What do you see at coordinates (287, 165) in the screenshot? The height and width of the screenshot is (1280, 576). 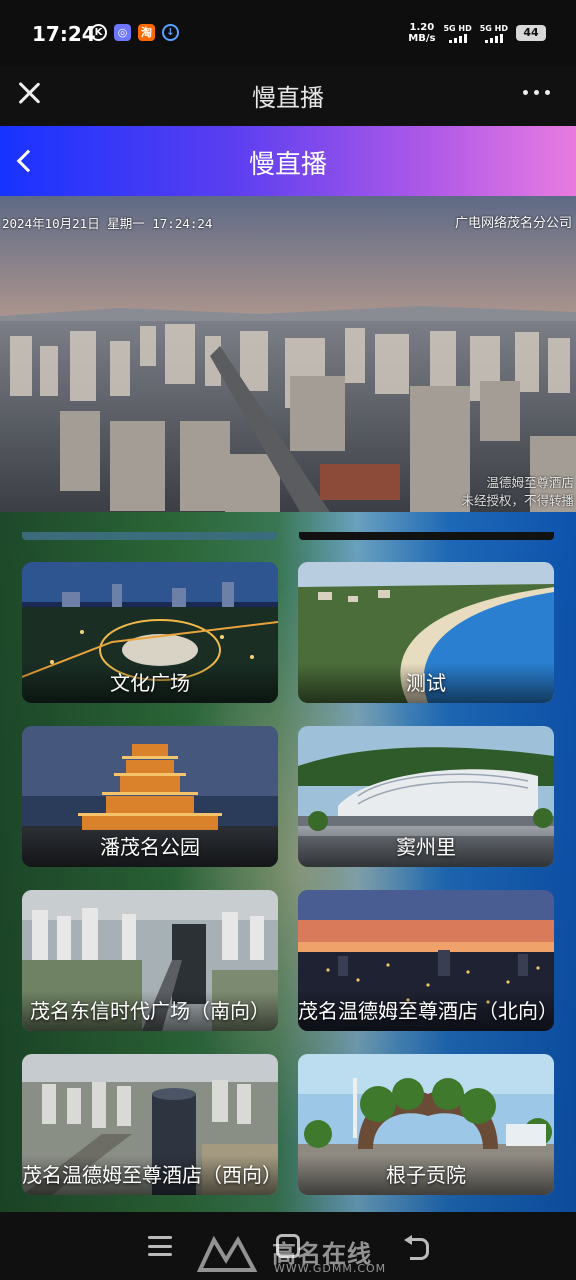 I see `page-title: 慢直播` at bounding box center [287, 165].